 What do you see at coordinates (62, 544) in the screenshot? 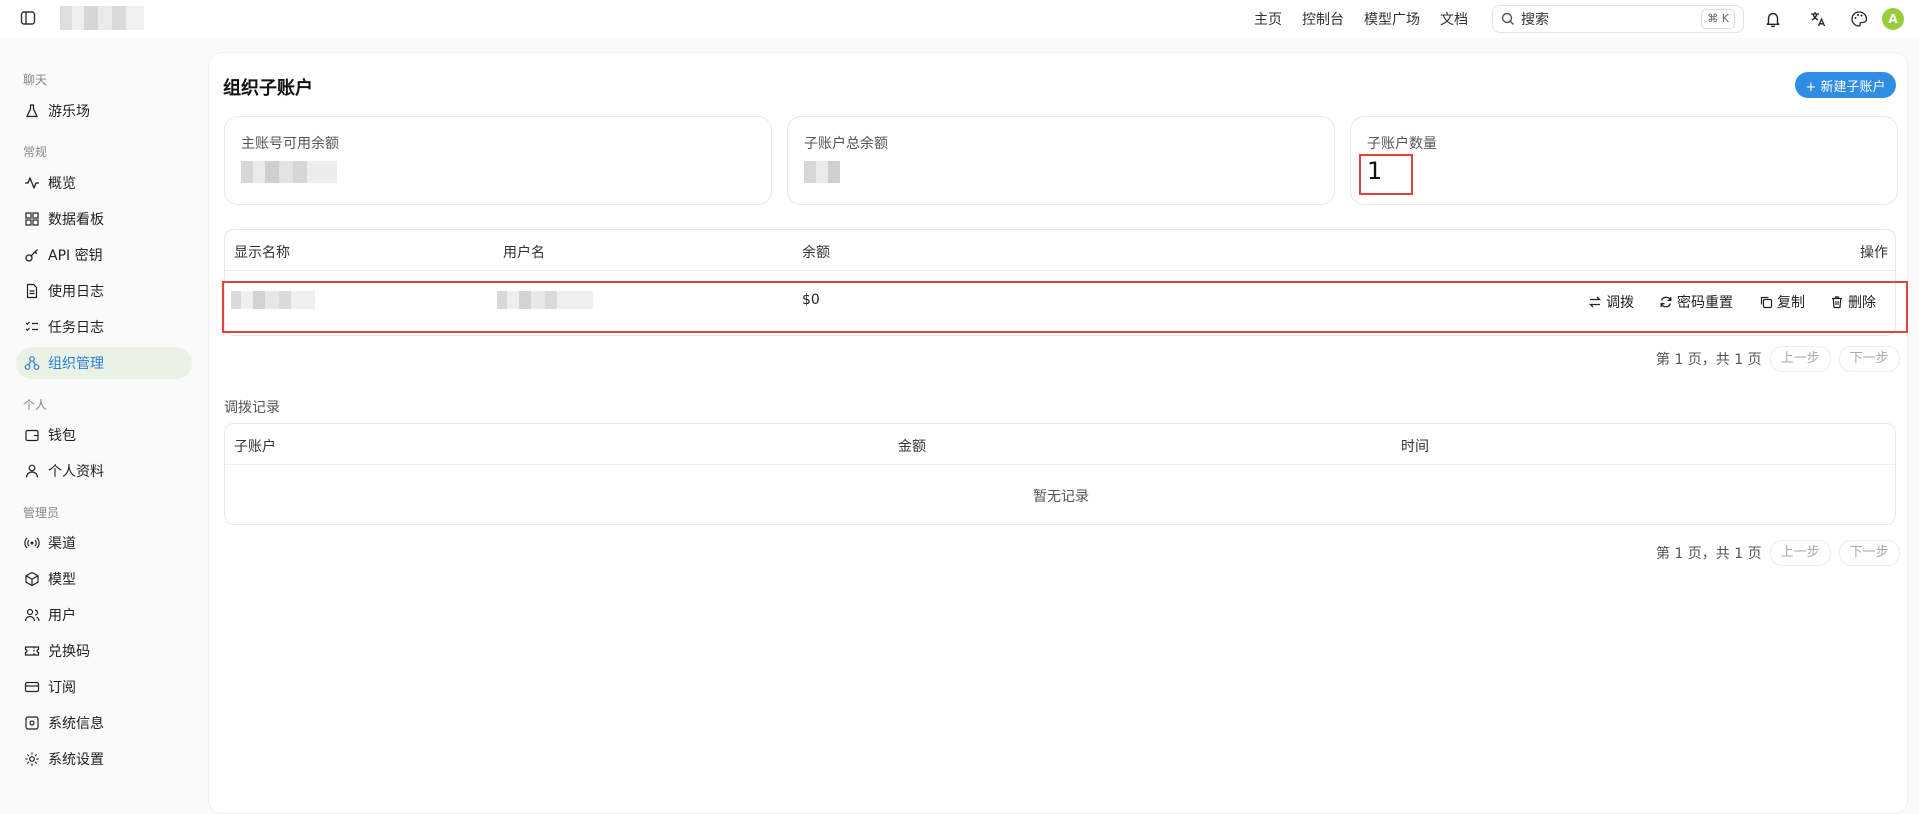
I see `sidebar-item-label: 渠道` at bounding box center [62, 544].